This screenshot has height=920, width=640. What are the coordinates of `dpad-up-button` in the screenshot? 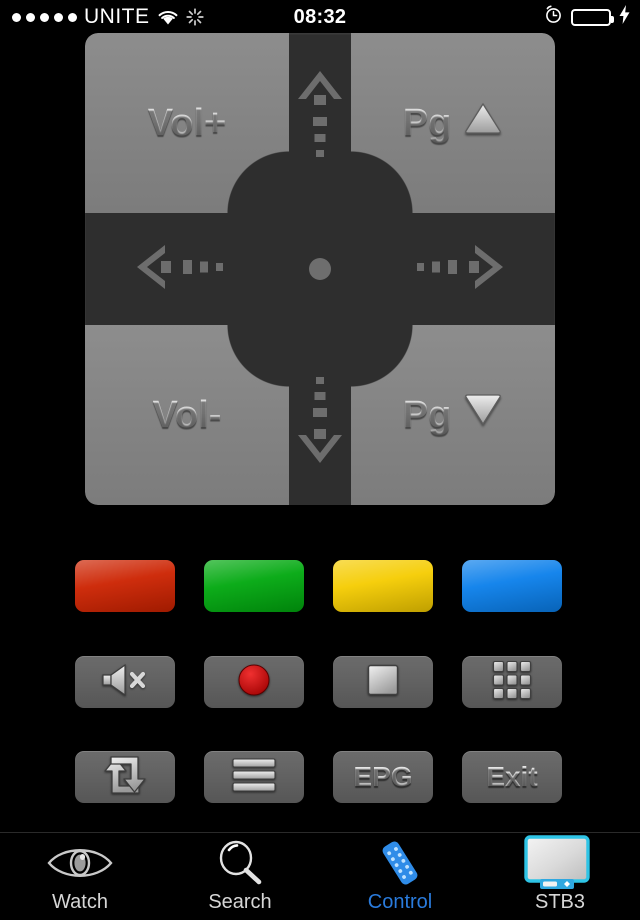 It's located at (320, 123).